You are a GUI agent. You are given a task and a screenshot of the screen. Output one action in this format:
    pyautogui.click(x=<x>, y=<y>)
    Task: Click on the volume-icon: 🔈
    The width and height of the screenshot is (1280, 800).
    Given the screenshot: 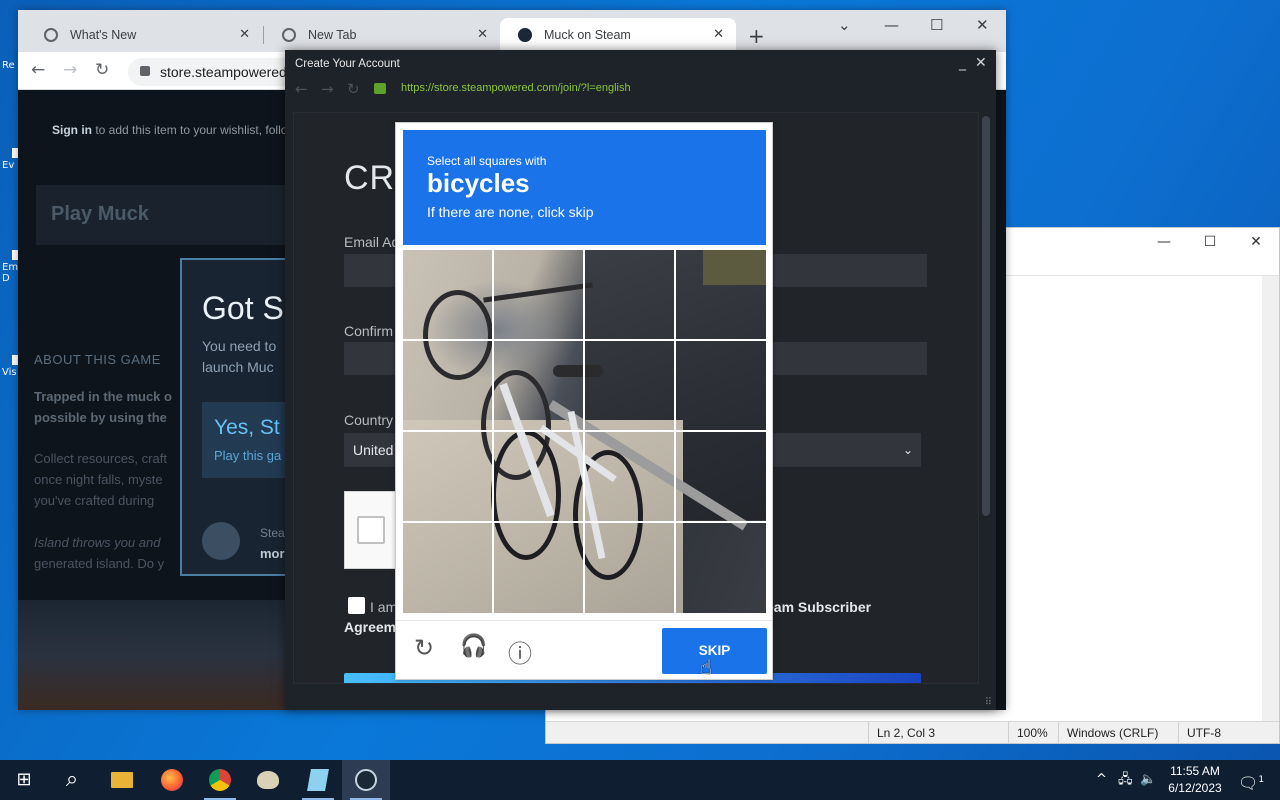 What is the action you would take?
    pyautogui.click(x=1148, y=780)
    